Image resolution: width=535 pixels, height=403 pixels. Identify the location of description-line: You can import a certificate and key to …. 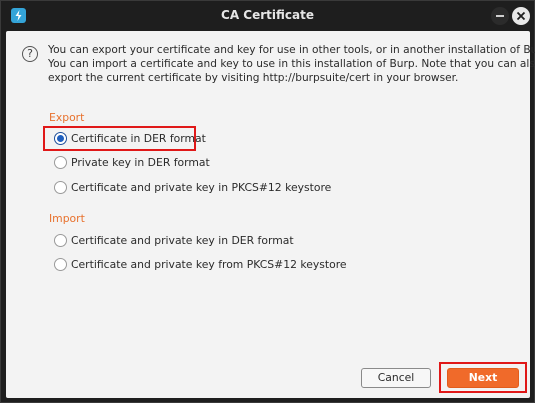
(291, 64).